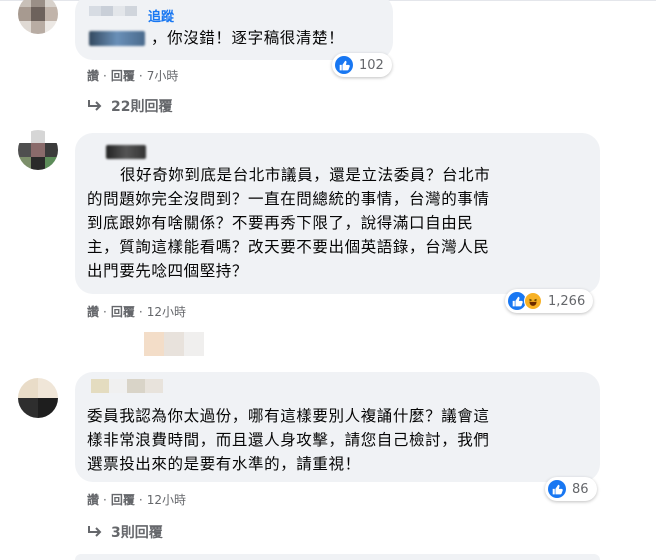 Image resolution: width=656 pixels, height=560 pixels. Describe the element at coordinates (163, 75) in the screenshot. I see `timestamp: 7小時` at that location.